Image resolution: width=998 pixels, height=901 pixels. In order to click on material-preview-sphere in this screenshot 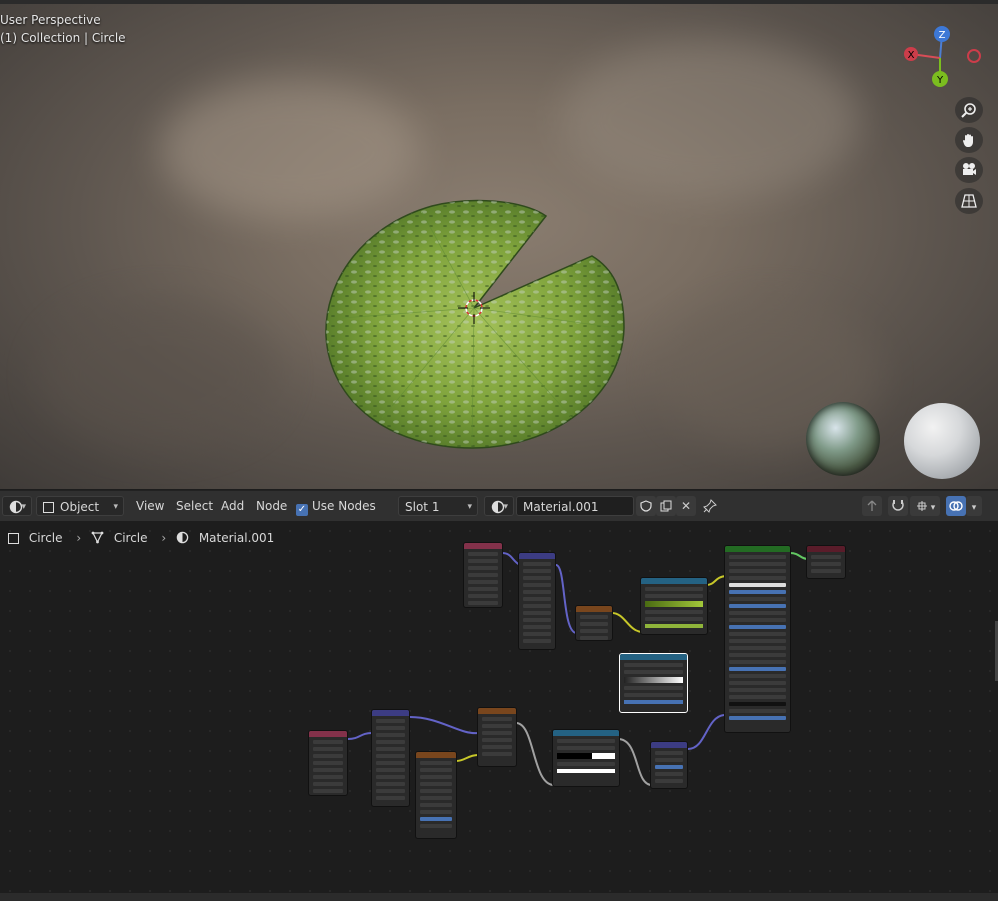, I will do `click(942, 441)`.